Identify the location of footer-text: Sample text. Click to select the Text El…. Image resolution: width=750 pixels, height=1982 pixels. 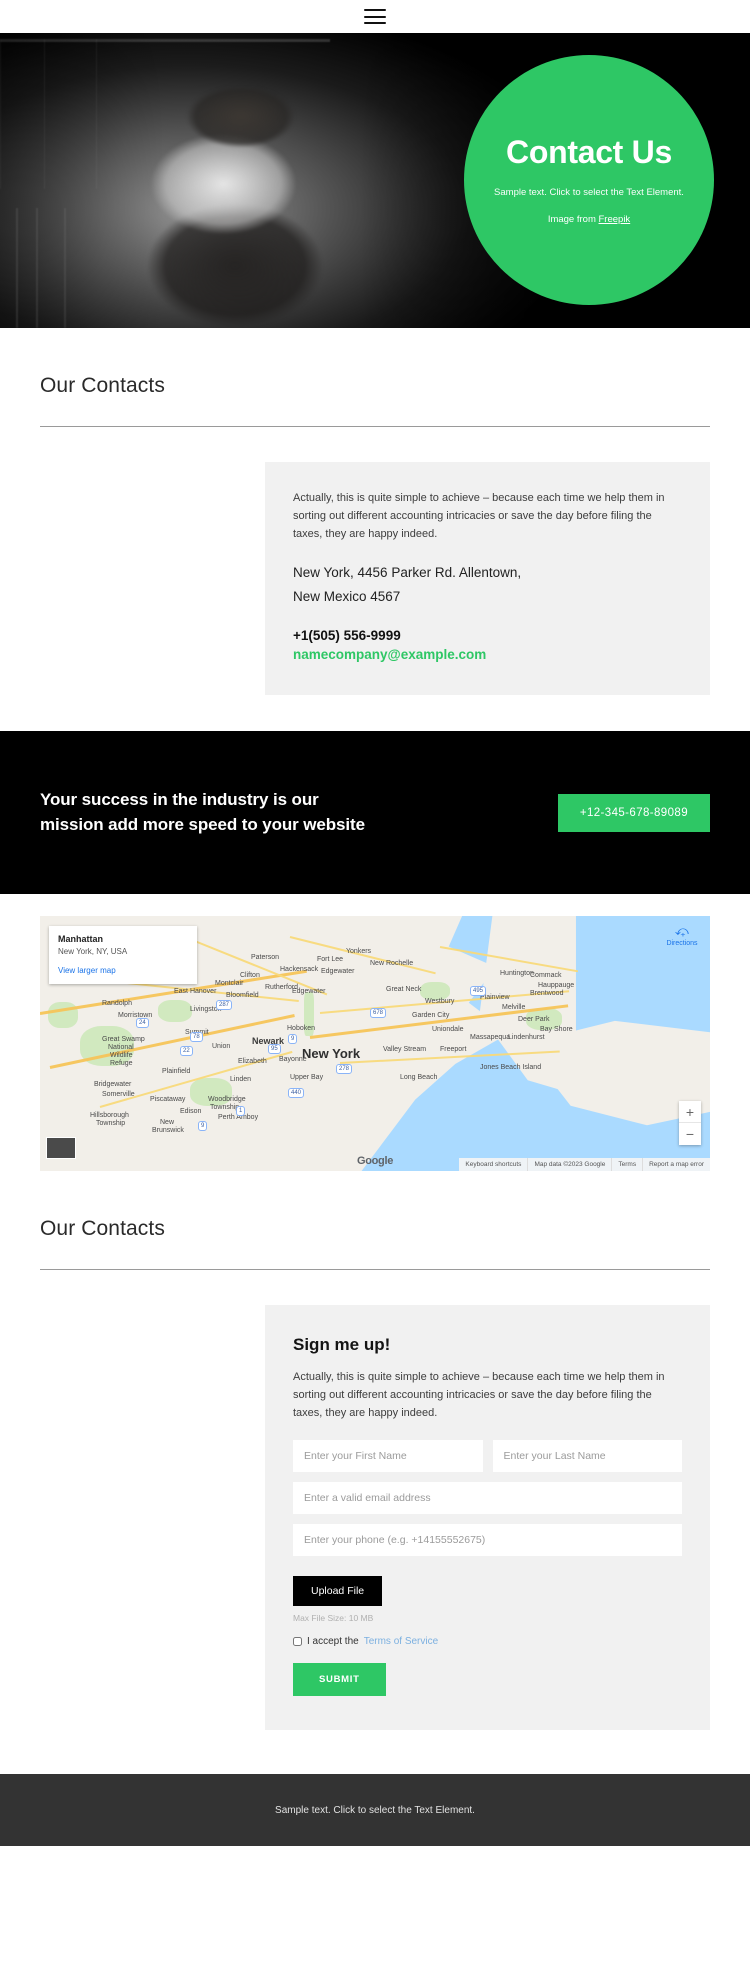
(375, 1810).